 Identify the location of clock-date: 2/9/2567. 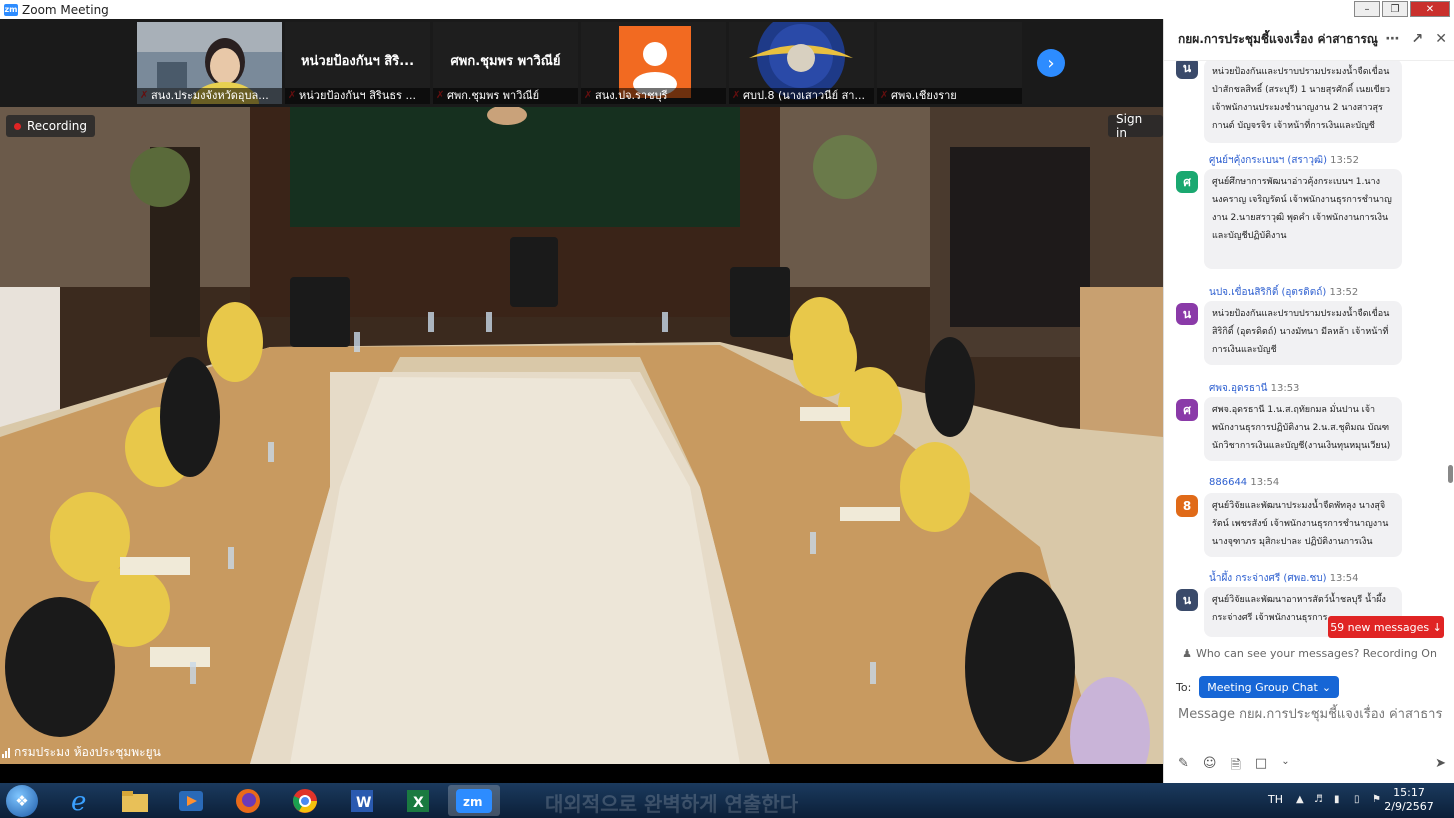
(1409, 806).